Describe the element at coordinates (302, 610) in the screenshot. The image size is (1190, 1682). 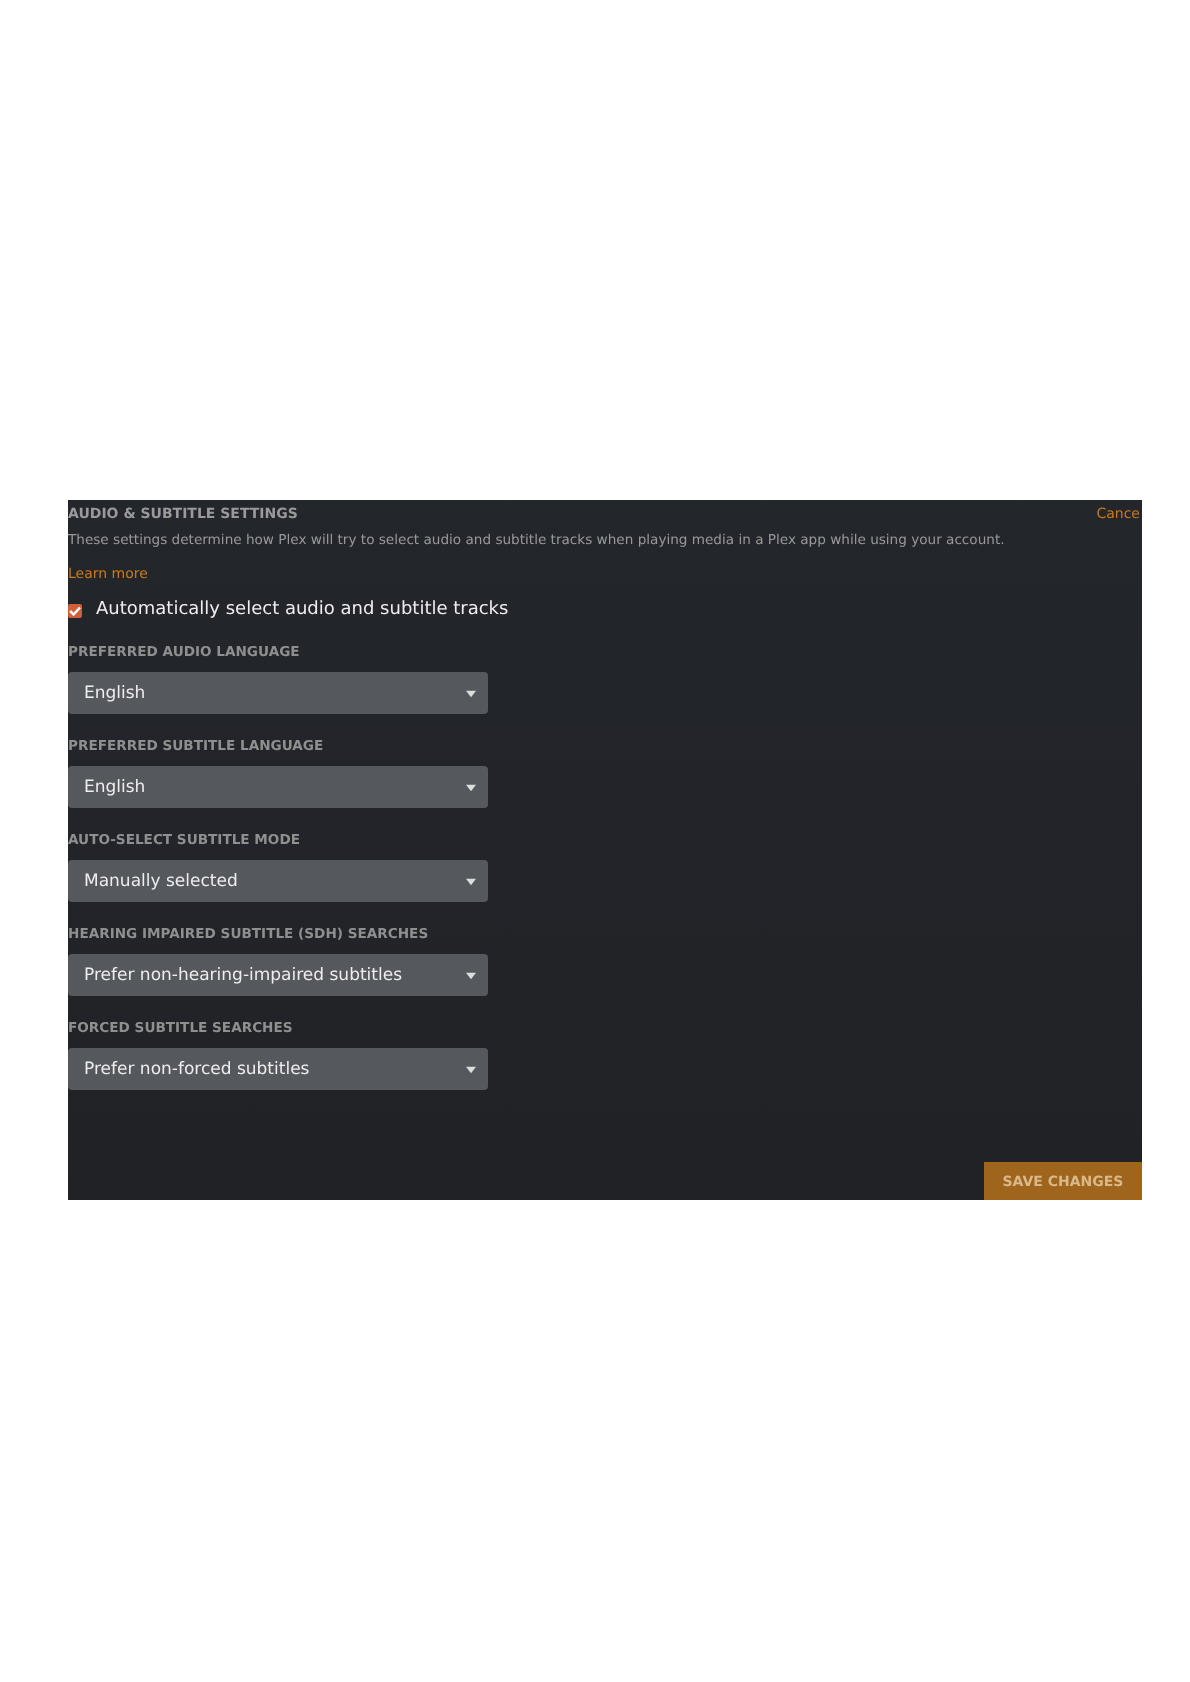
I see `checkbox-label: Automatically select audio and subtitle tracks` at that location.